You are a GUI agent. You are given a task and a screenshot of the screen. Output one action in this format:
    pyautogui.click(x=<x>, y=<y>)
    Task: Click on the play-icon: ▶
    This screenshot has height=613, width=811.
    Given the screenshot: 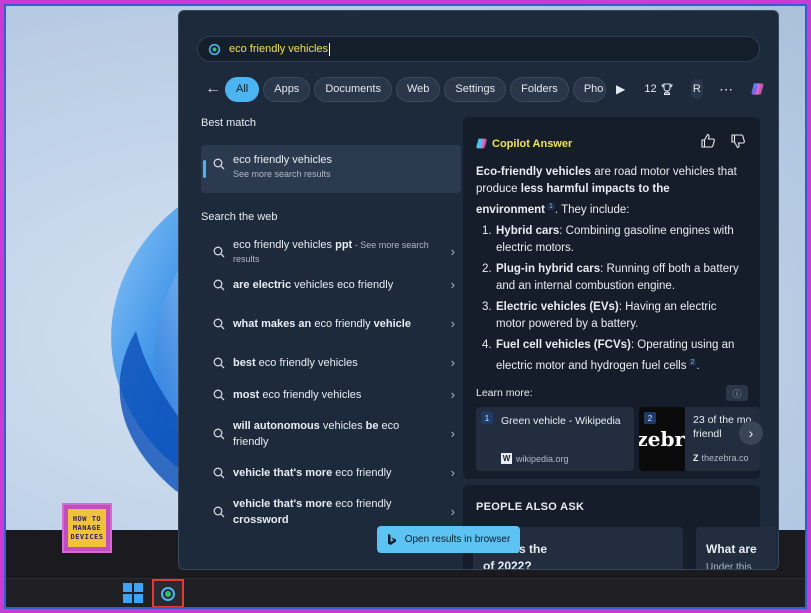 What is the action you would take?
    pyautogui.click(x=622, y=89)
    